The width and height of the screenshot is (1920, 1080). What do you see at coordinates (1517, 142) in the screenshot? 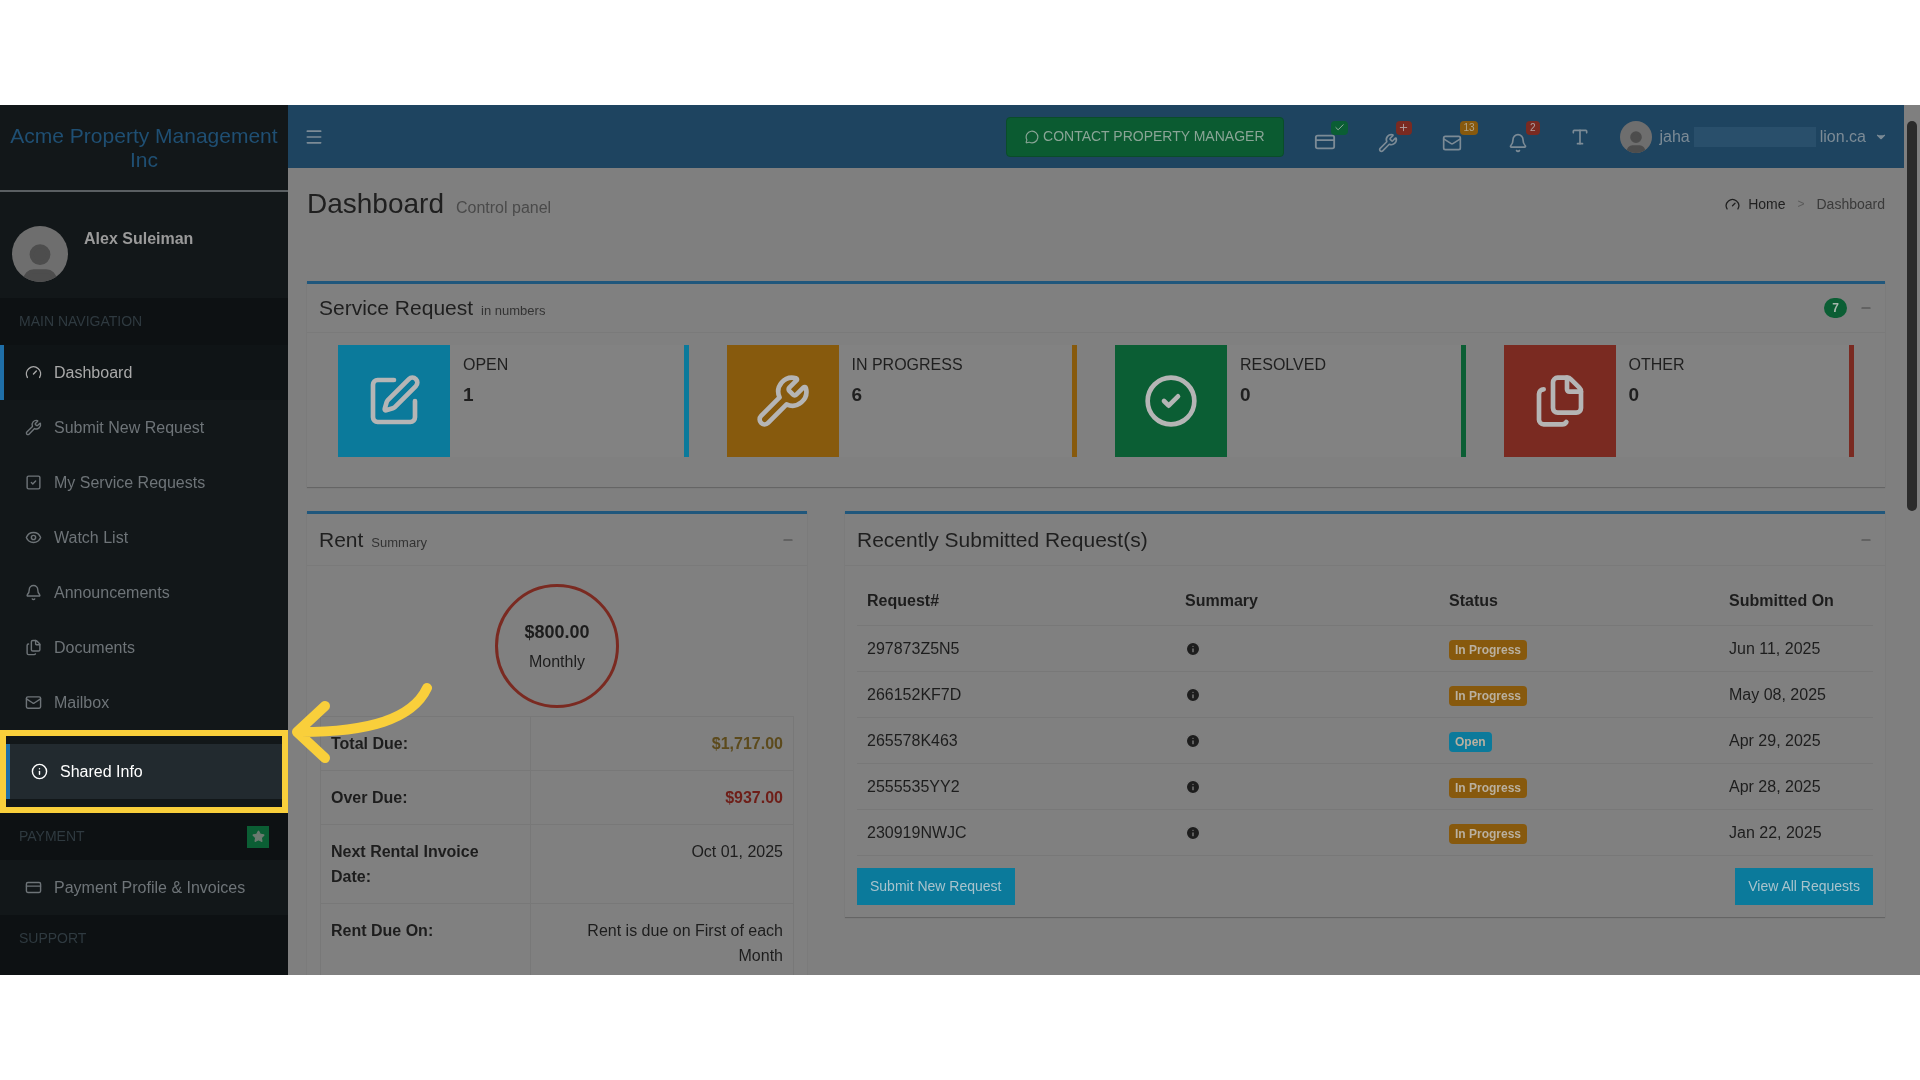
I see `bell-icon` at bounding box center [1517, 142].